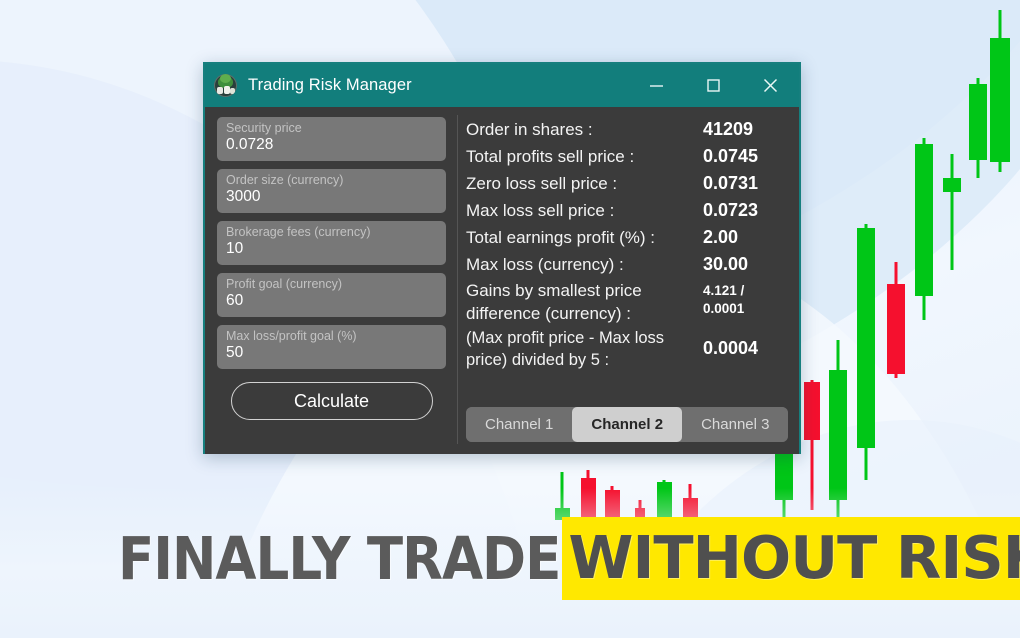  Describe the element at coordinates (791, 558) in the screenshot. I see `headline-highlight-text: WITHOUT RISKS` at that location.